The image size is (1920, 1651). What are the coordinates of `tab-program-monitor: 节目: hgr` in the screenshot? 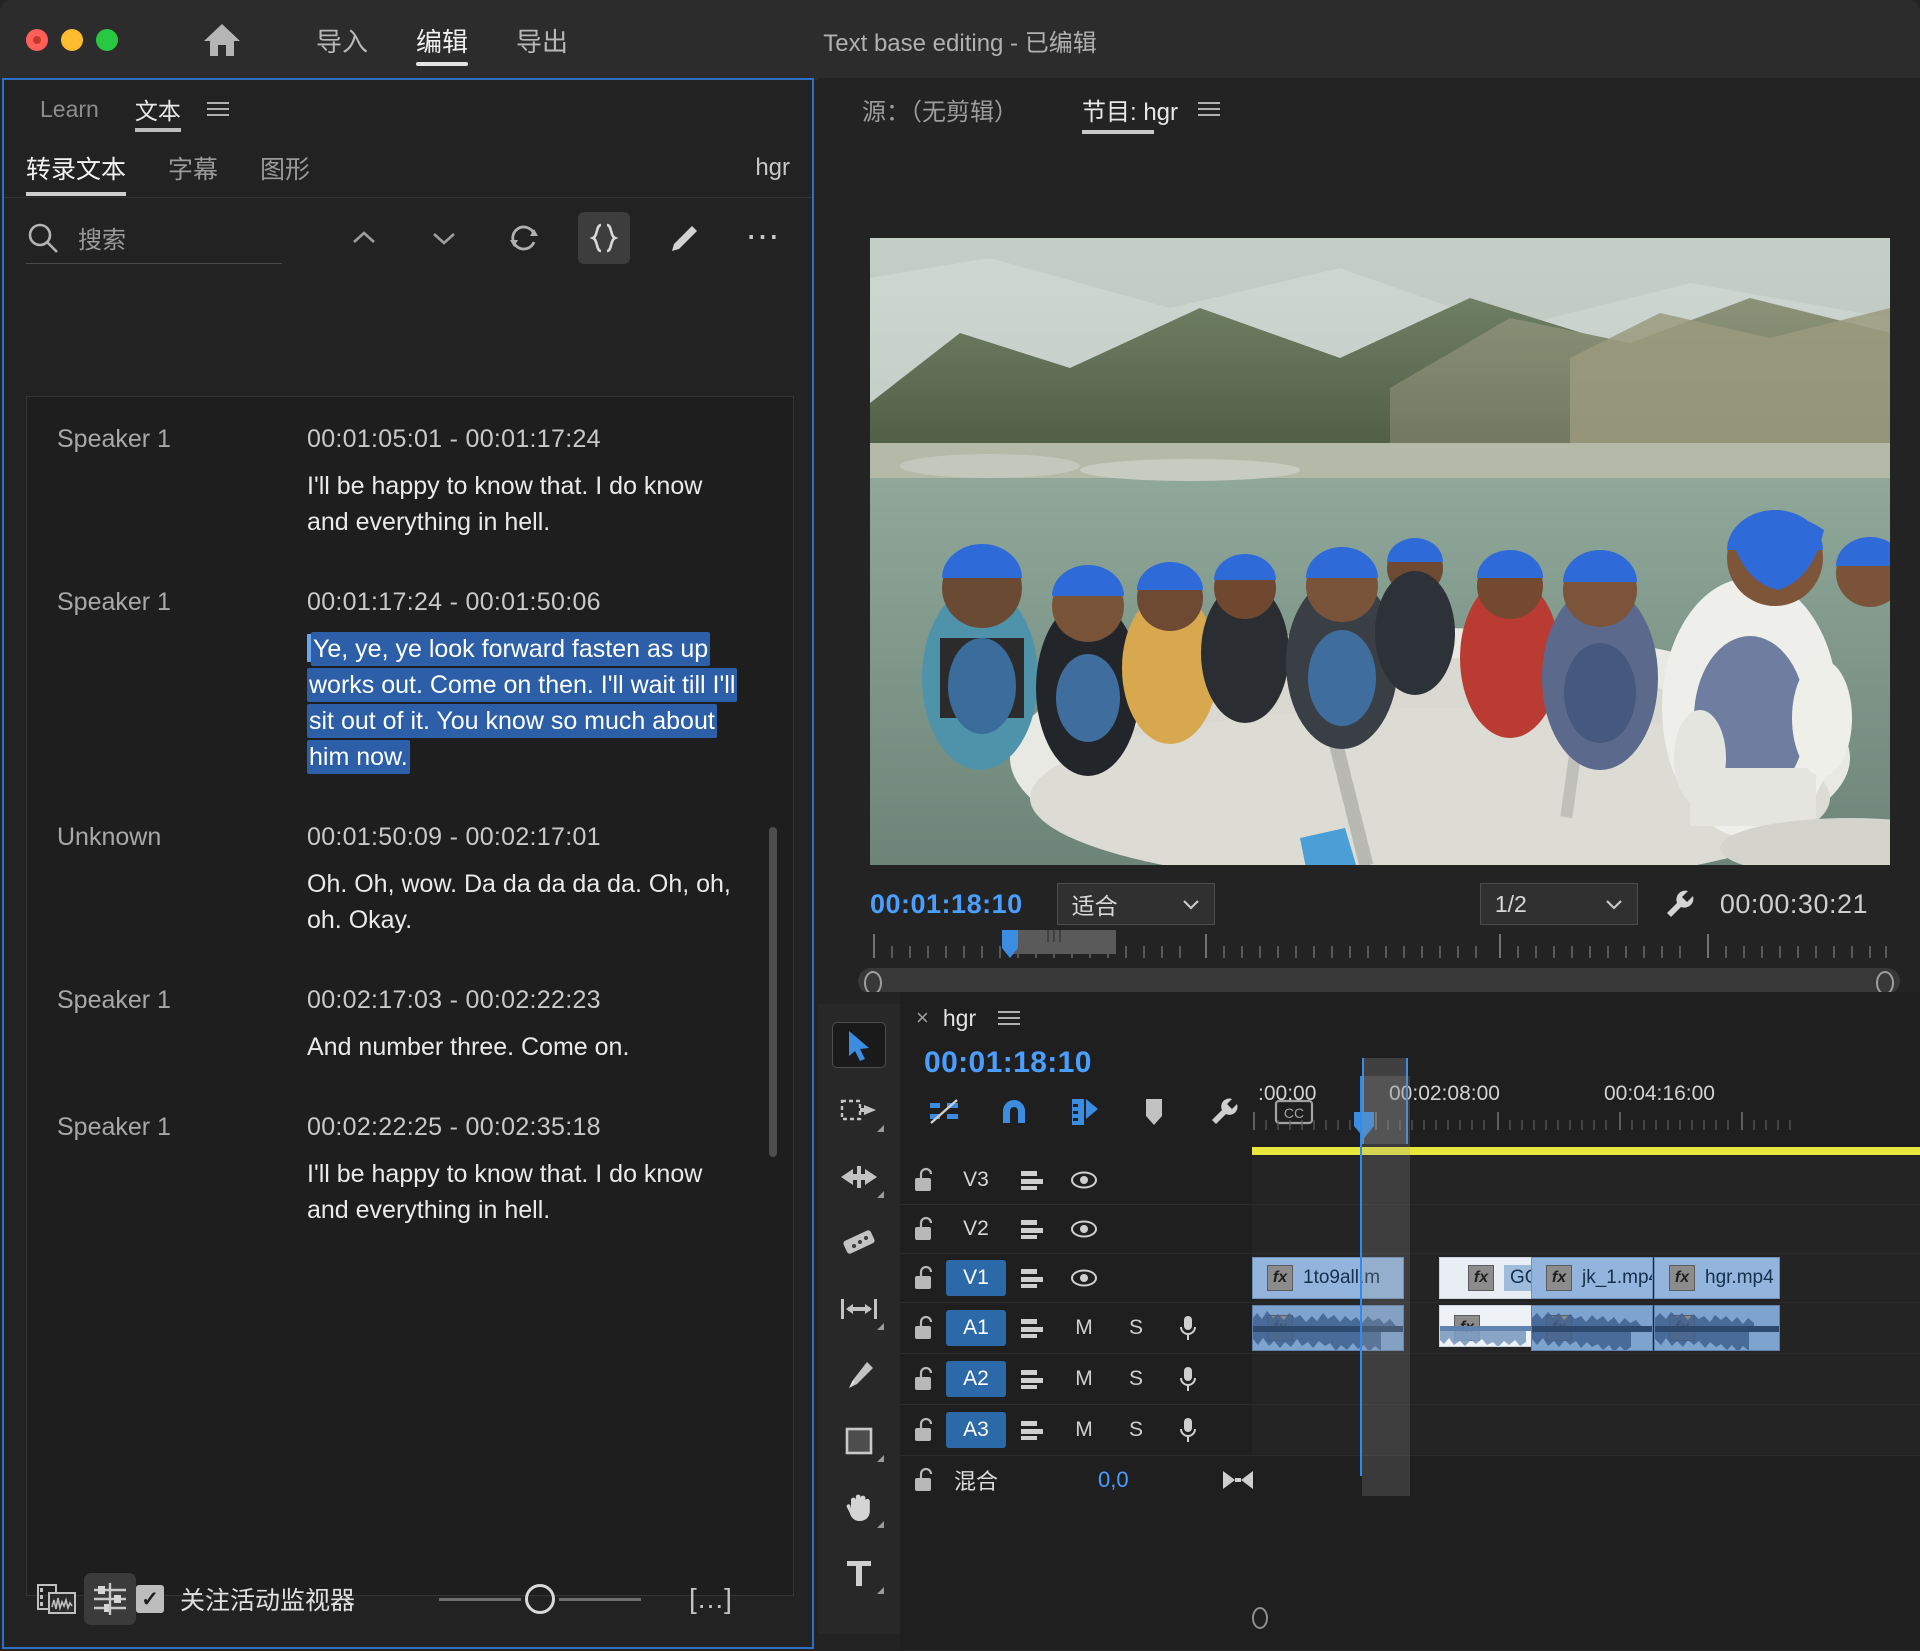 It's located at (1130, 109).